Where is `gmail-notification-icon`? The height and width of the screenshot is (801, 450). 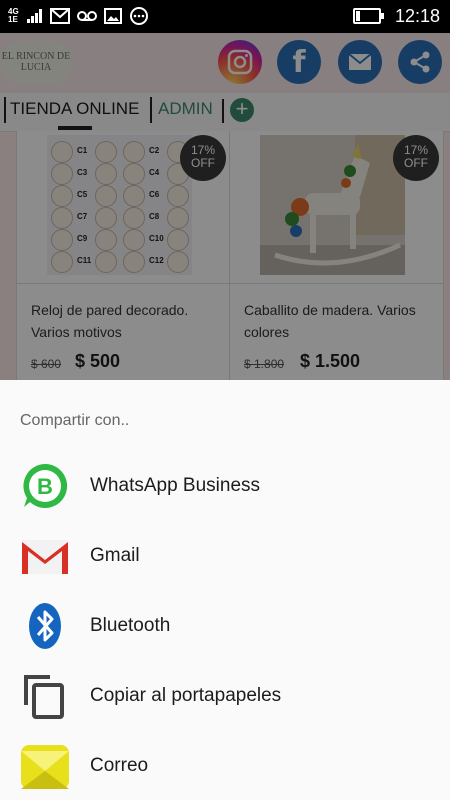 gmail-notification-icon is located at coordinates (60, 16).